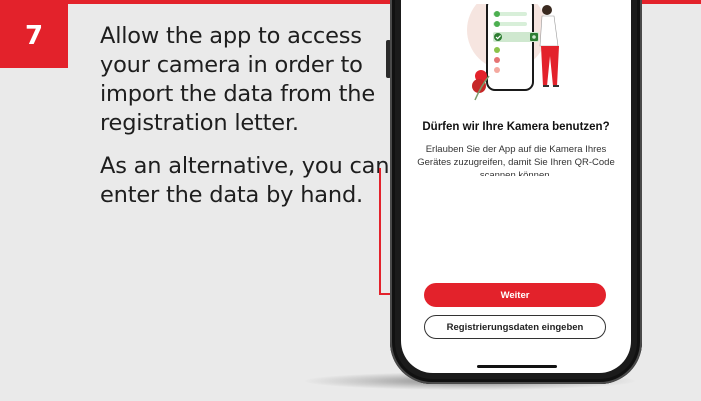 The width and height of the screenshot is (701, 401). I want to click on phone-camera-illustration, so click(513, 52).